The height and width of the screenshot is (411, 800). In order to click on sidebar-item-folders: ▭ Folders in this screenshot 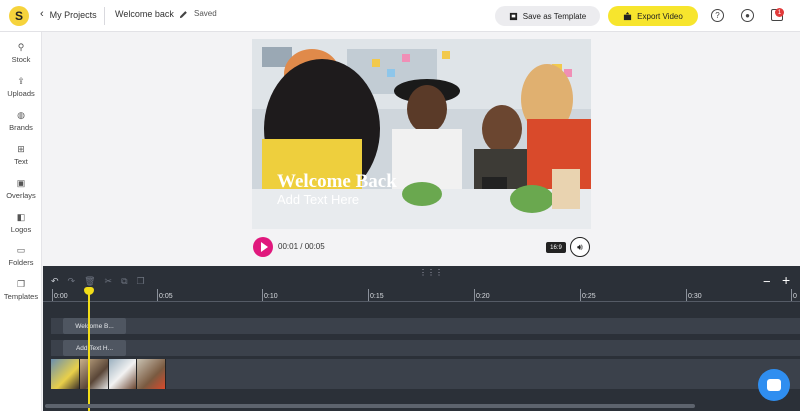, I will do `click(21, 256)`.